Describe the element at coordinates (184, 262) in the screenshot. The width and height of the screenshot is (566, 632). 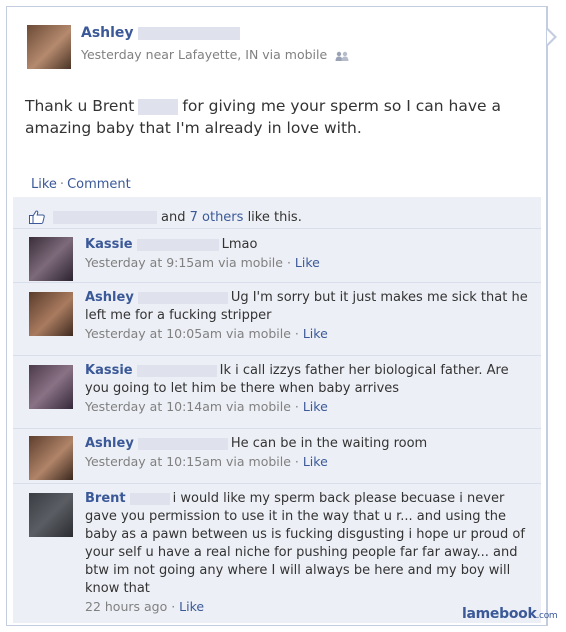
I see `comment-time: Yesterday at 9:15am via mobile` at that location.